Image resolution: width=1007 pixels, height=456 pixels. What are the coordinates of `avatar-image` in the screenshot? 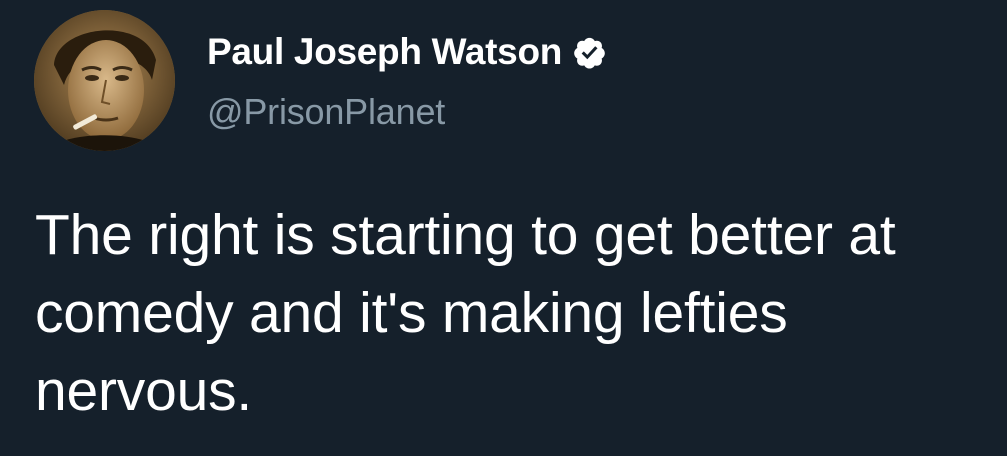 It's located at (104, 80).